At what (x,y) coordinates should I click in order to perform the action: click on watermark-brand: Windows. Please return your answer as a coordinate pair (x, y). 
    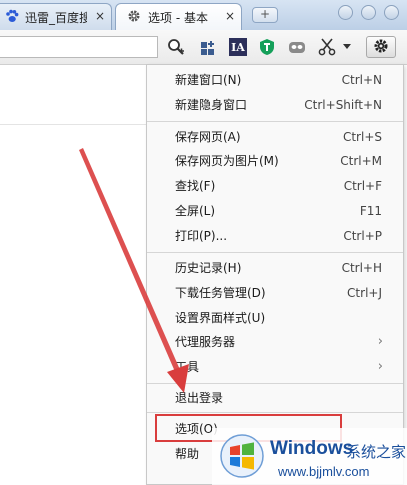
    Looking at the image, I should click on (312, 448).